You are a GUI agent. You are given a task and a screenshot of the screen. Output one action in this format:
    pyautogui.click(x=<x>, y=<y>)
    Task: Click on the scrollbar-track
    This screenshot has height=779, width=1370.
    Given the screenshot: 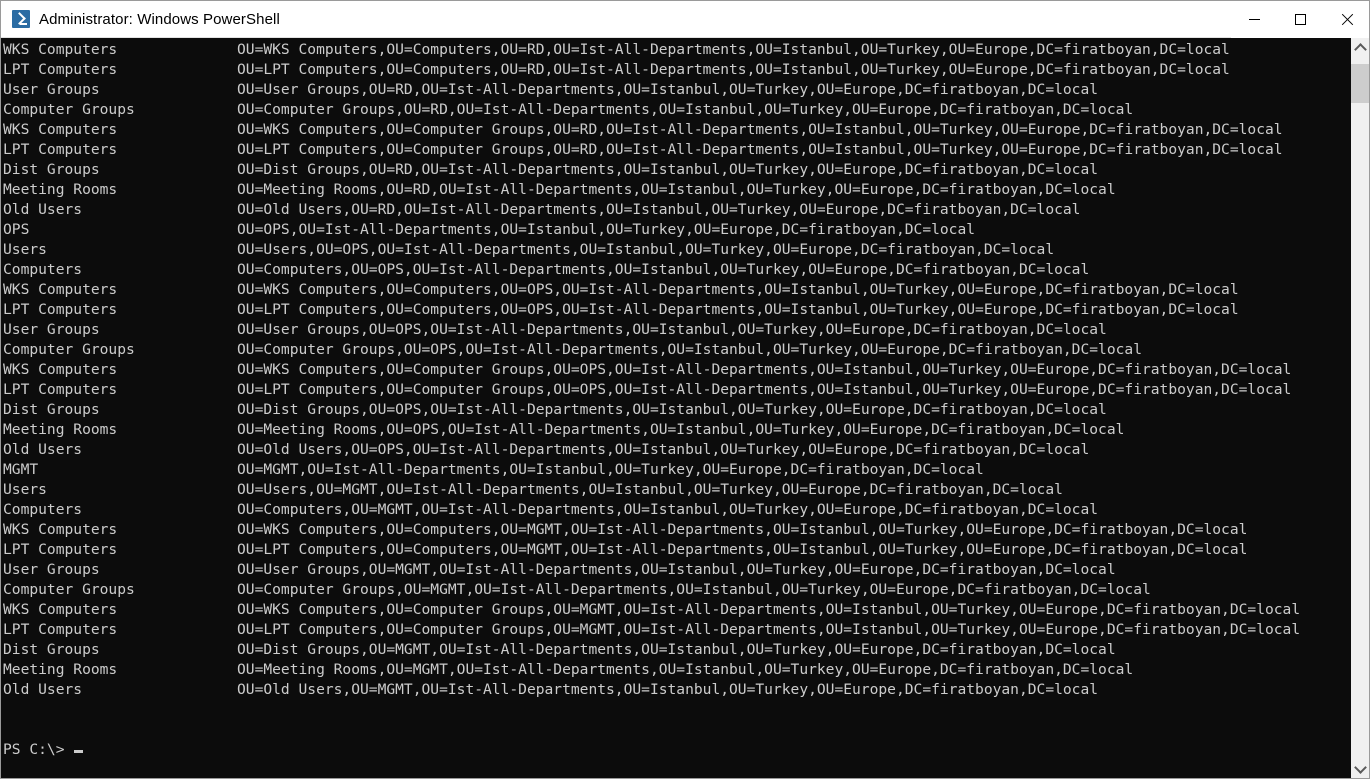 What is the action you would take?
    pyautogui.click(x=1360, y=408)
    